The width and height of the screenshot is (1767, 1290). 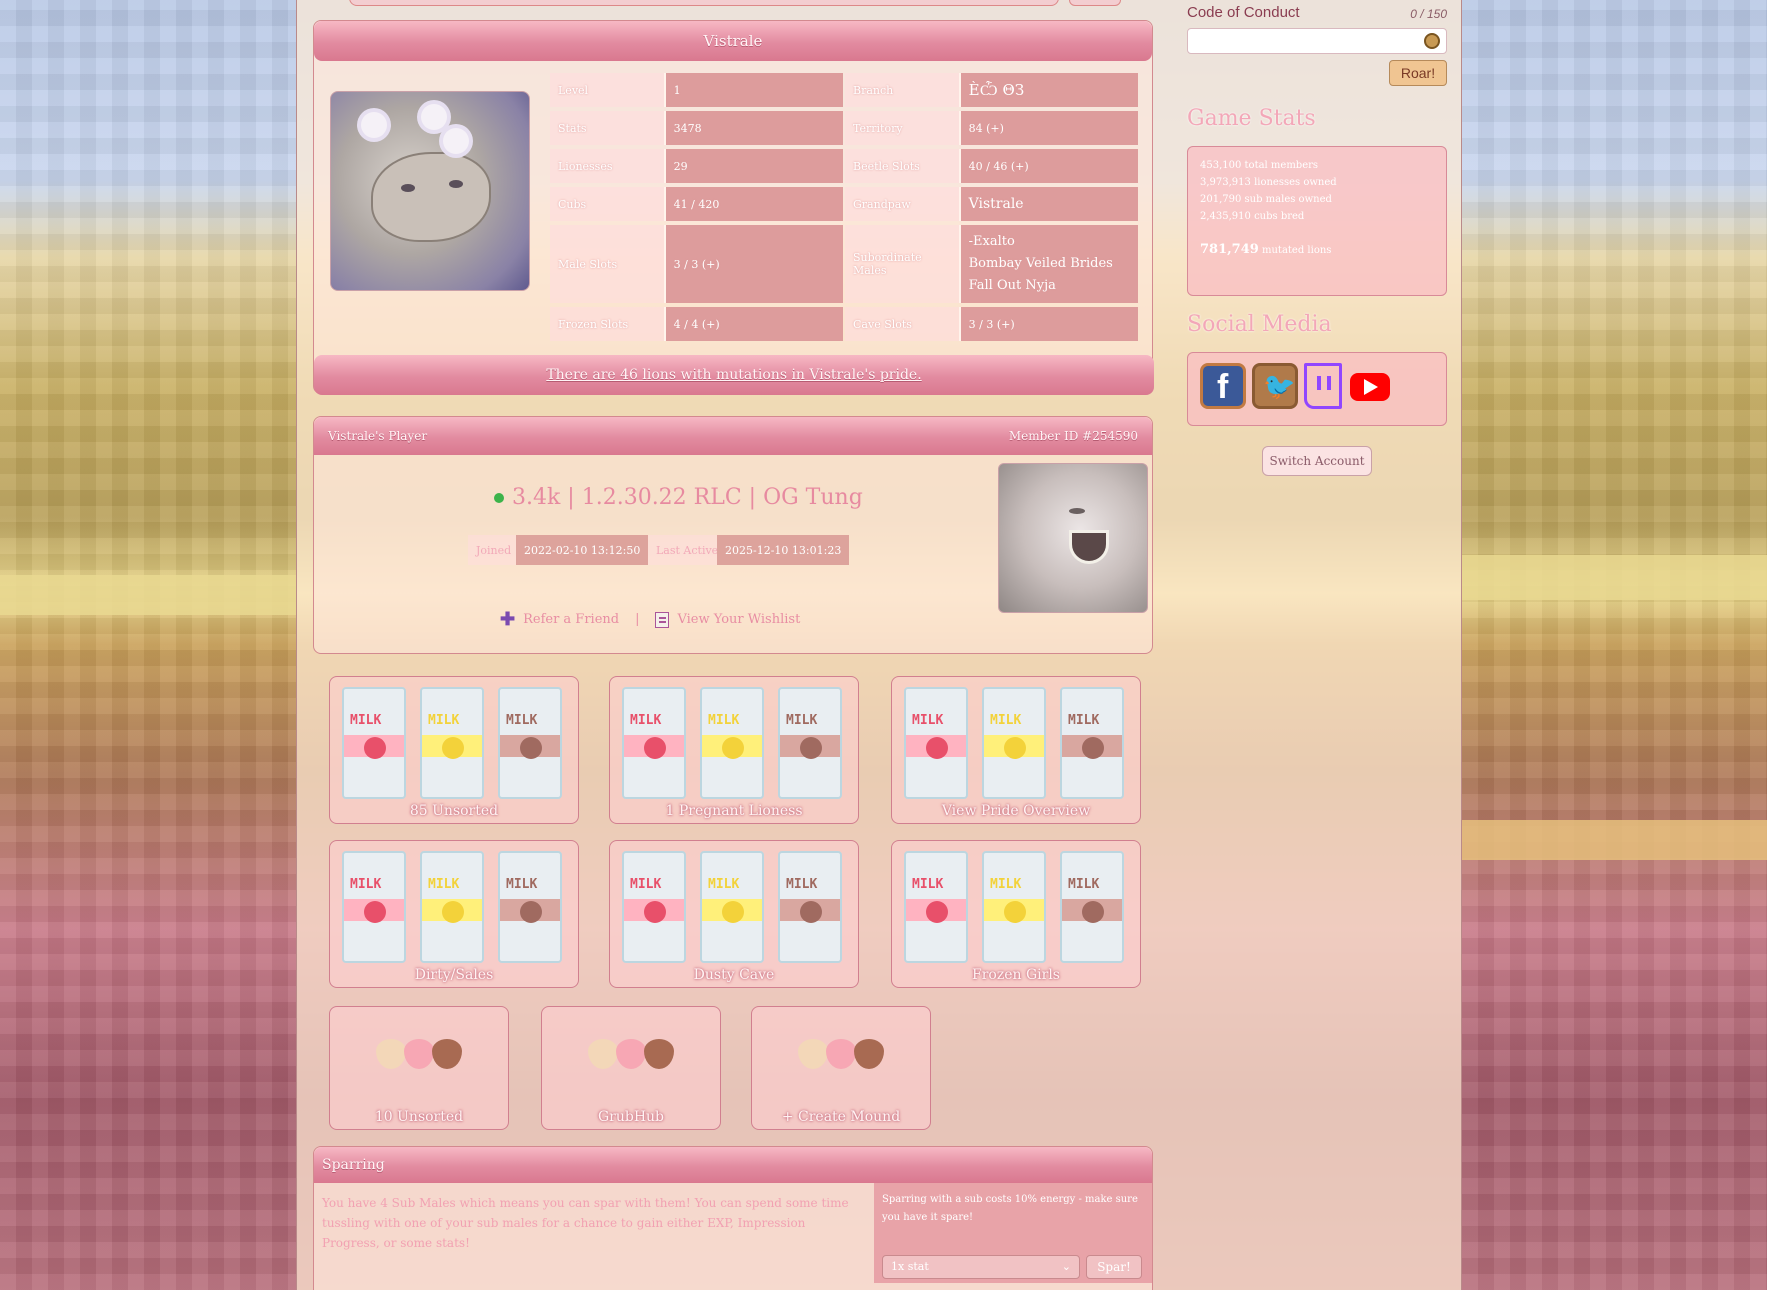 I want to click on stat-label: Frozen Slots, so click(x=607, y=324).